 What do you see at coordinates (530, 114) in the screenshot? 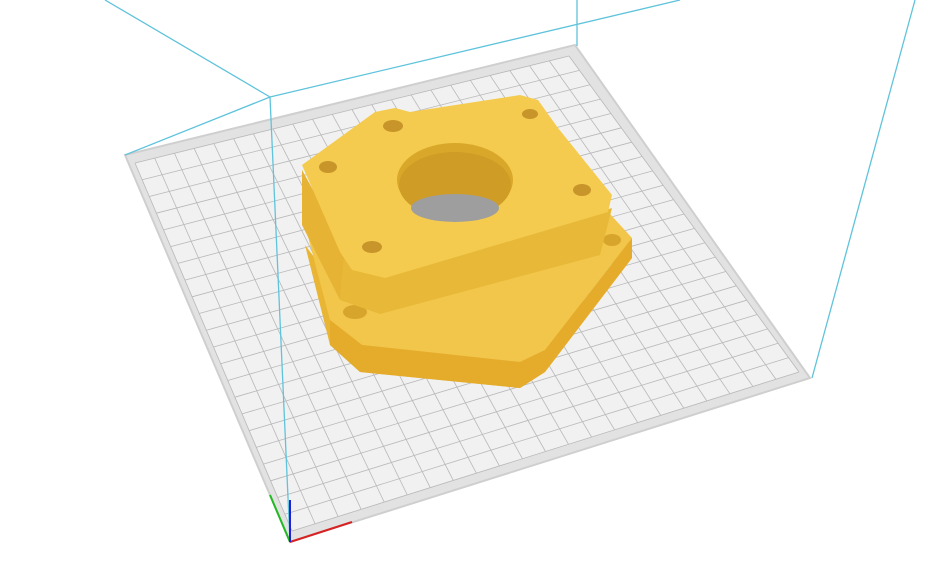
I see `mount-hole-top-right` at bounding box center [530, 114].